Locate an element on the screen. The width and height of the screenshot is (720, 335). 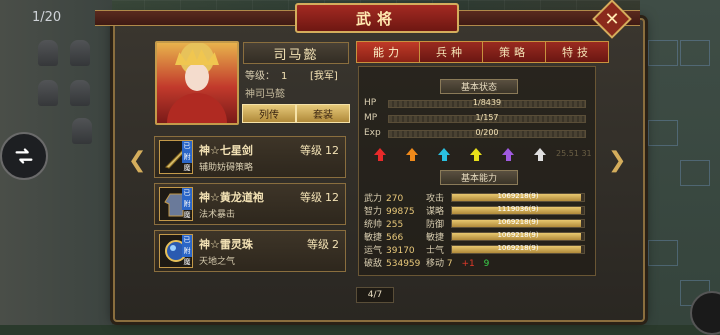
ability-stat-label: 统帅 is located at coordinates (373, 225).